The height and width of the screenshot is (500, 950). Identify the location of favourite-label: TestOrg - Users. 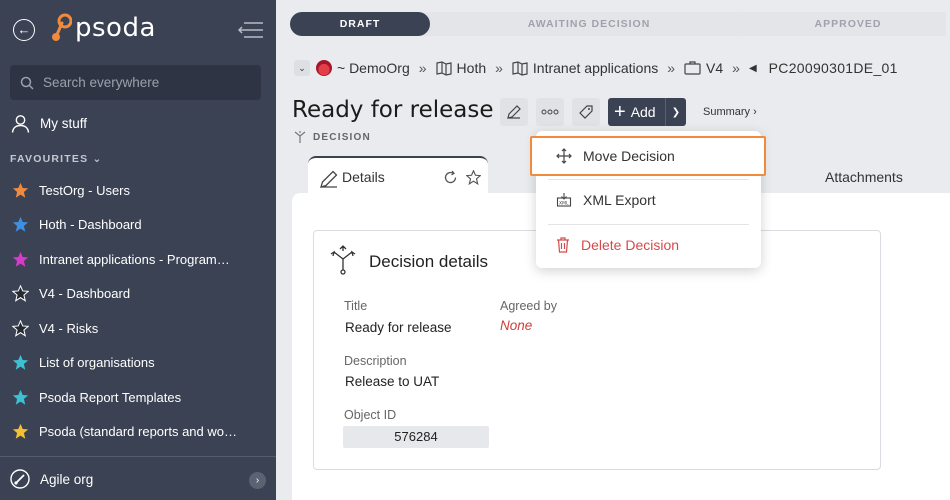
(85, 190).